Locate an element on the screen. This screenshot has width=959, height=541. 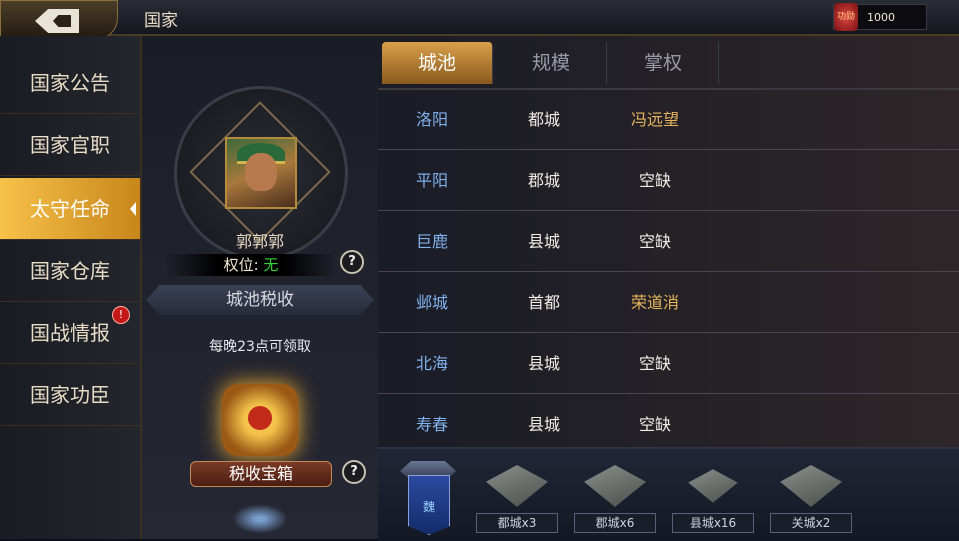
city-name: 巨鹿 is located at coordinates (432, 241).